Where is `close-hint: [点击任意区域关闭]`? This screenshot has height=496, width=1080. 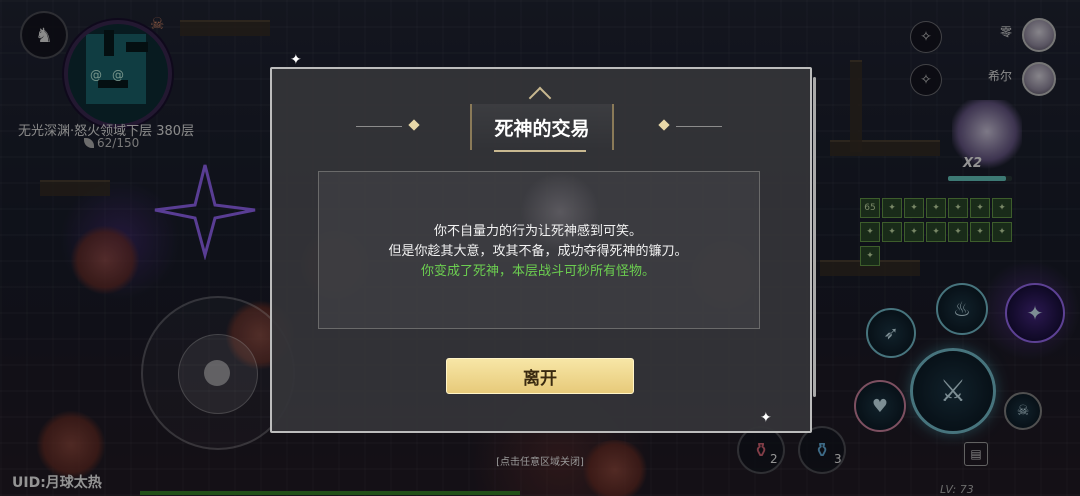
close-hint: [点击任意区域关闭] is located at coordinates (540, 462).